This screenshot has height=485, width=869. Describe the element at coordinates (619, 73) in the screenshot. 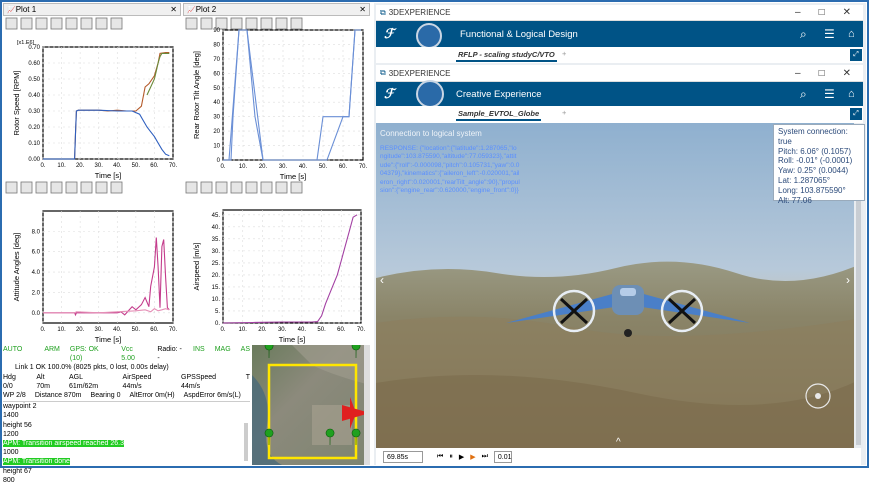

I see `window2-titlebar: ⧉ 3DEXPERIENCE – □ ✕` at that location.